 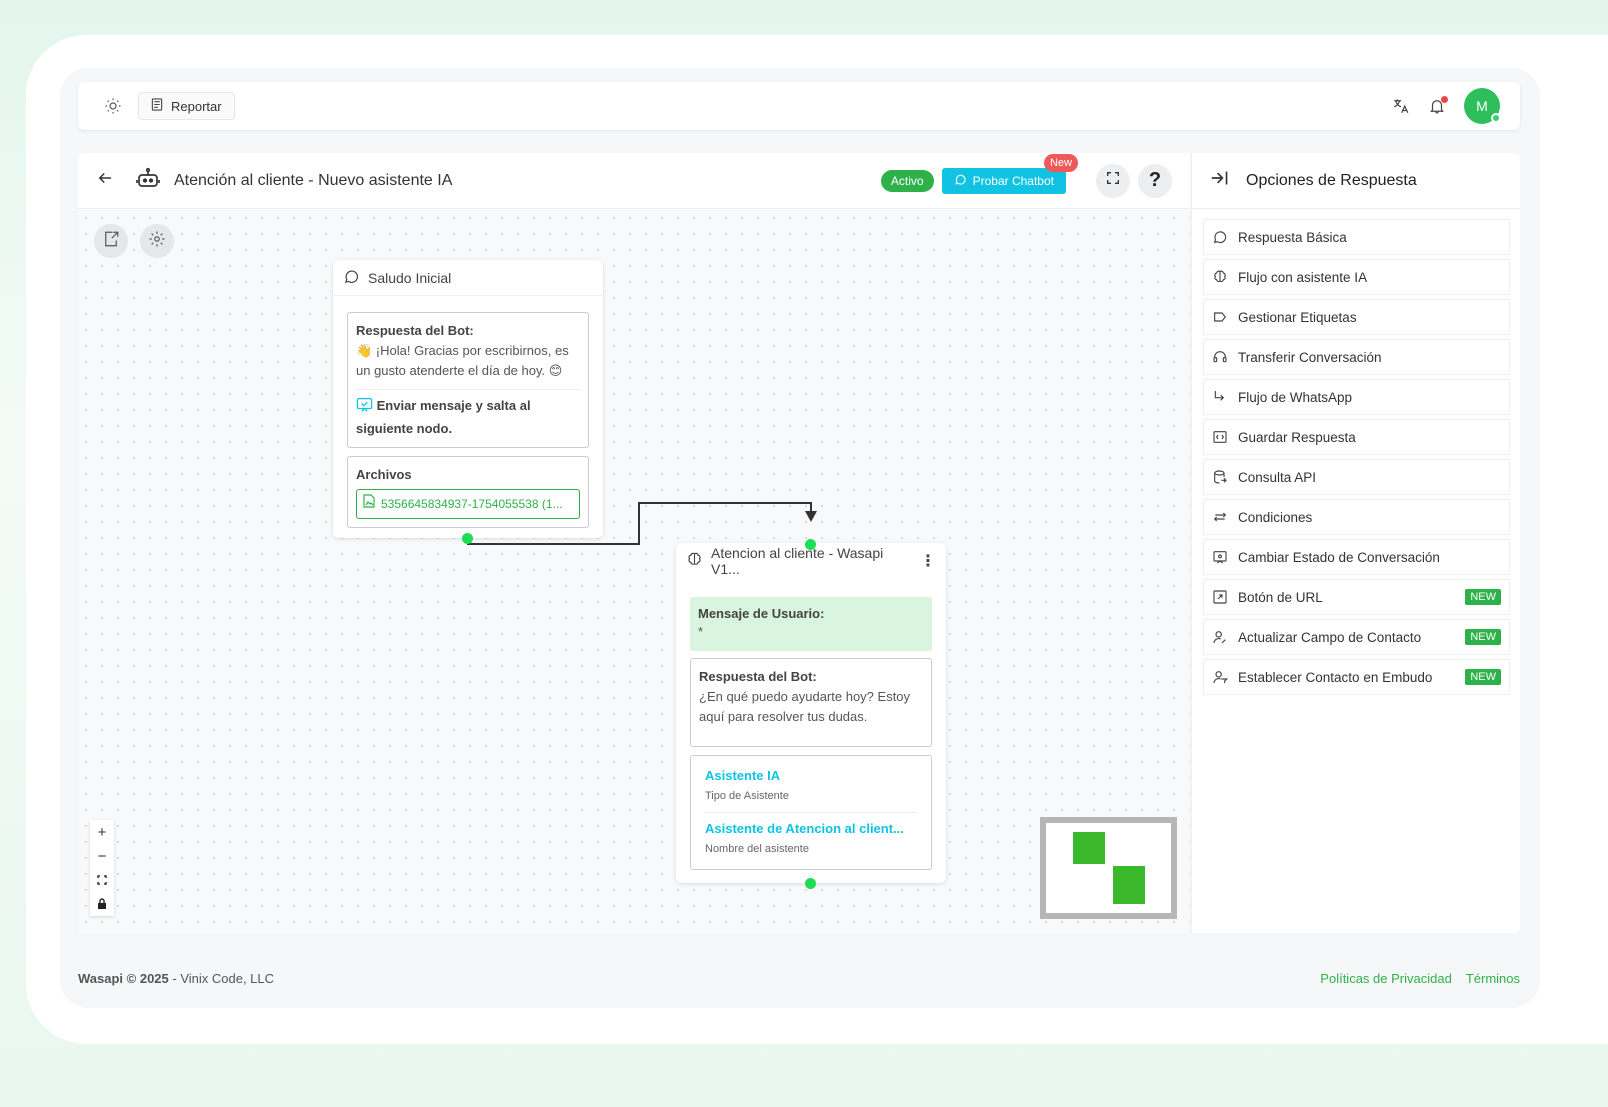 I want to click on swap-icon, so click(x=1220, y=517).